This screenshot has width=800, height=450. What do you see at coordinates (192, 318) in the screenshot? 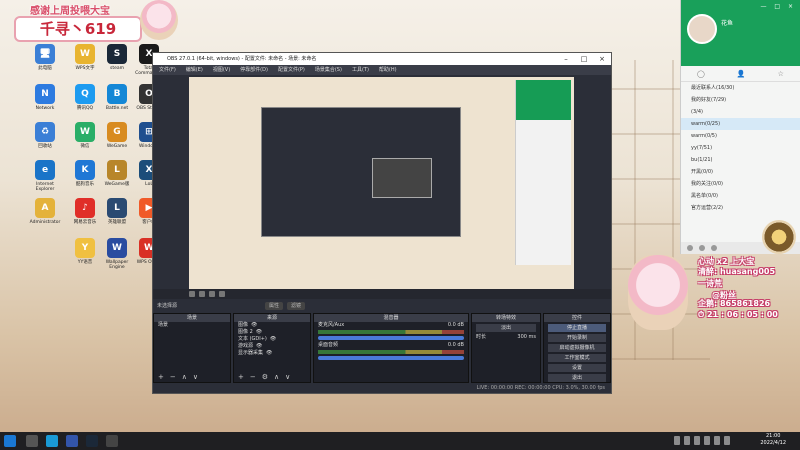
I see `scenes-dock-title: 场景` at bounding box center [192, 318].